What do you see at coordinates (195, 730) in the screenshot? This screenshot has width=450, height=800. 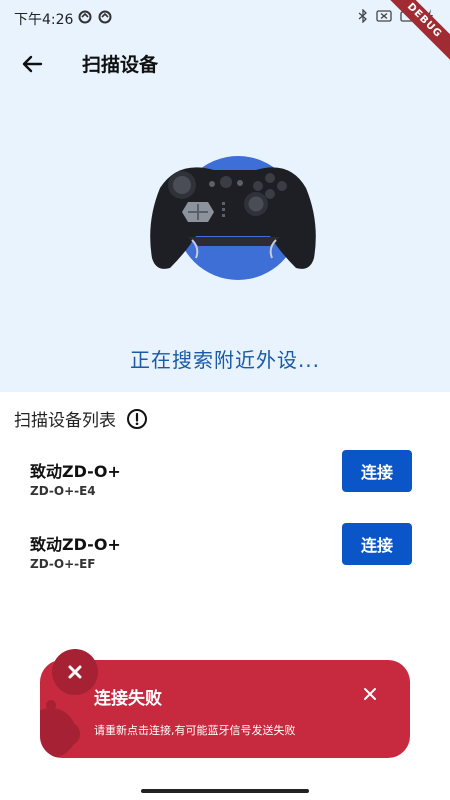 I see `toast-message: 请重新点击连接,有可能蓝牙信号发送失败` at bounding box center [195, 730].